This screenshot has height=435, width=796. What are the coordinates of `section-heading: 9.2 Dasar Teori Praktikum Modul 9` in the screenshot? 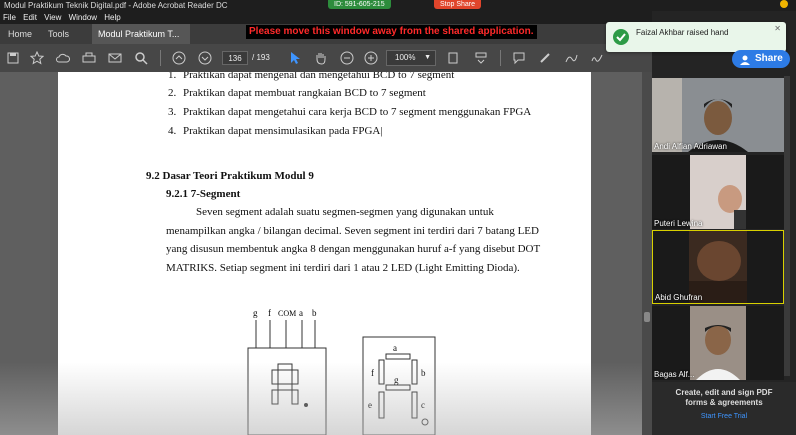 It's located at (230, 176).